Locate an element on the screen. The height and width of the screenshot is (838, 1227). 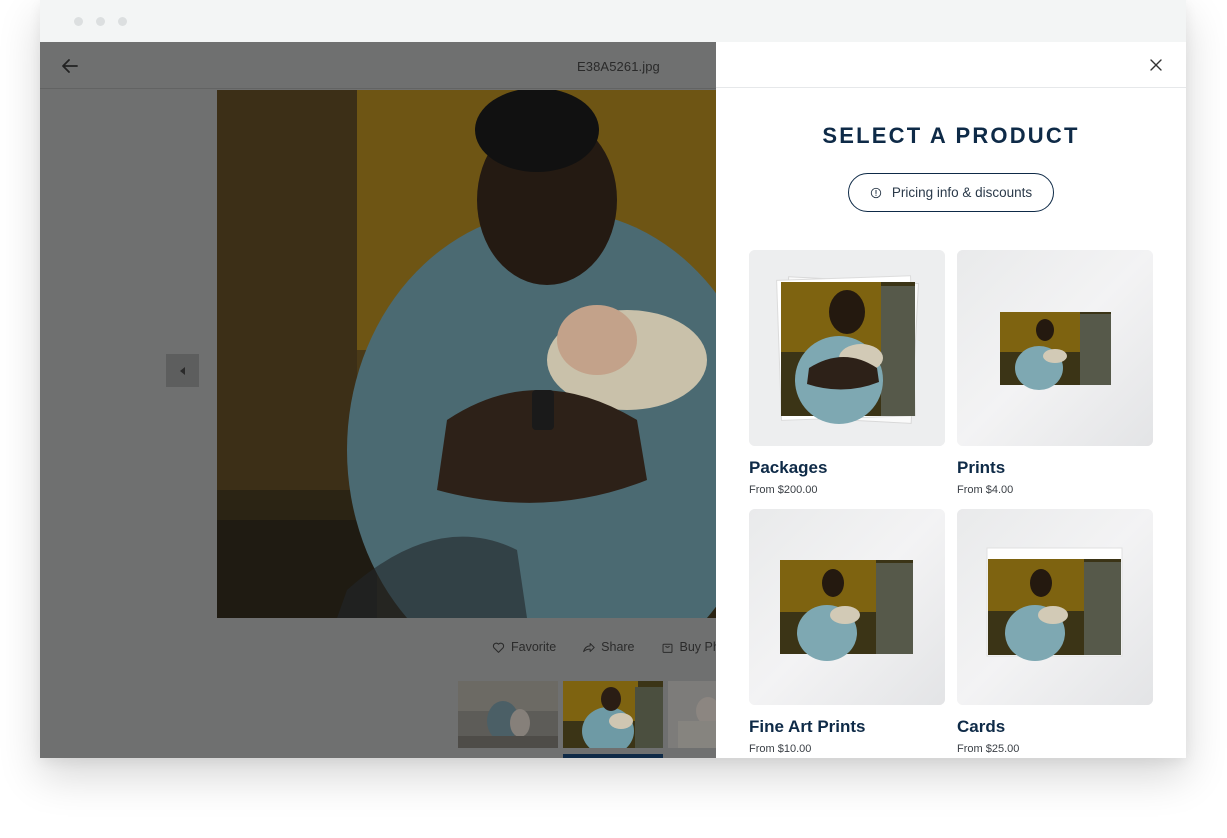
viewer-header: E38A5261.jpg is located at coordinates (378, 65).